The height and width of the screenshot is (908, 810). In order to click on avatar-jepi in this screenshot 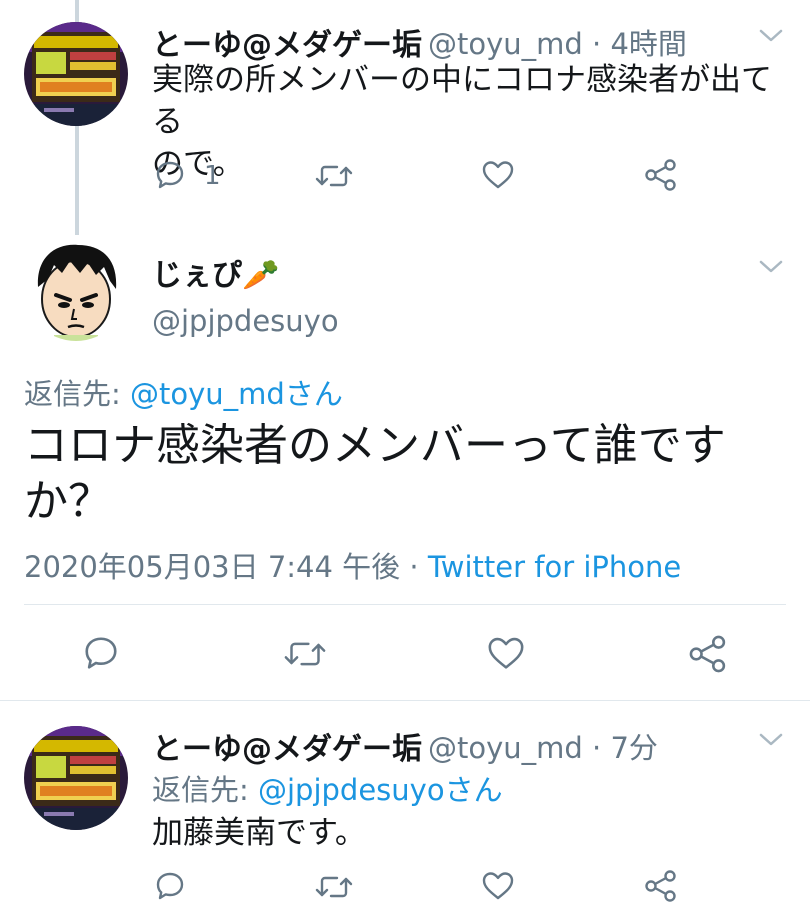, I will do `click(76, 289)`.